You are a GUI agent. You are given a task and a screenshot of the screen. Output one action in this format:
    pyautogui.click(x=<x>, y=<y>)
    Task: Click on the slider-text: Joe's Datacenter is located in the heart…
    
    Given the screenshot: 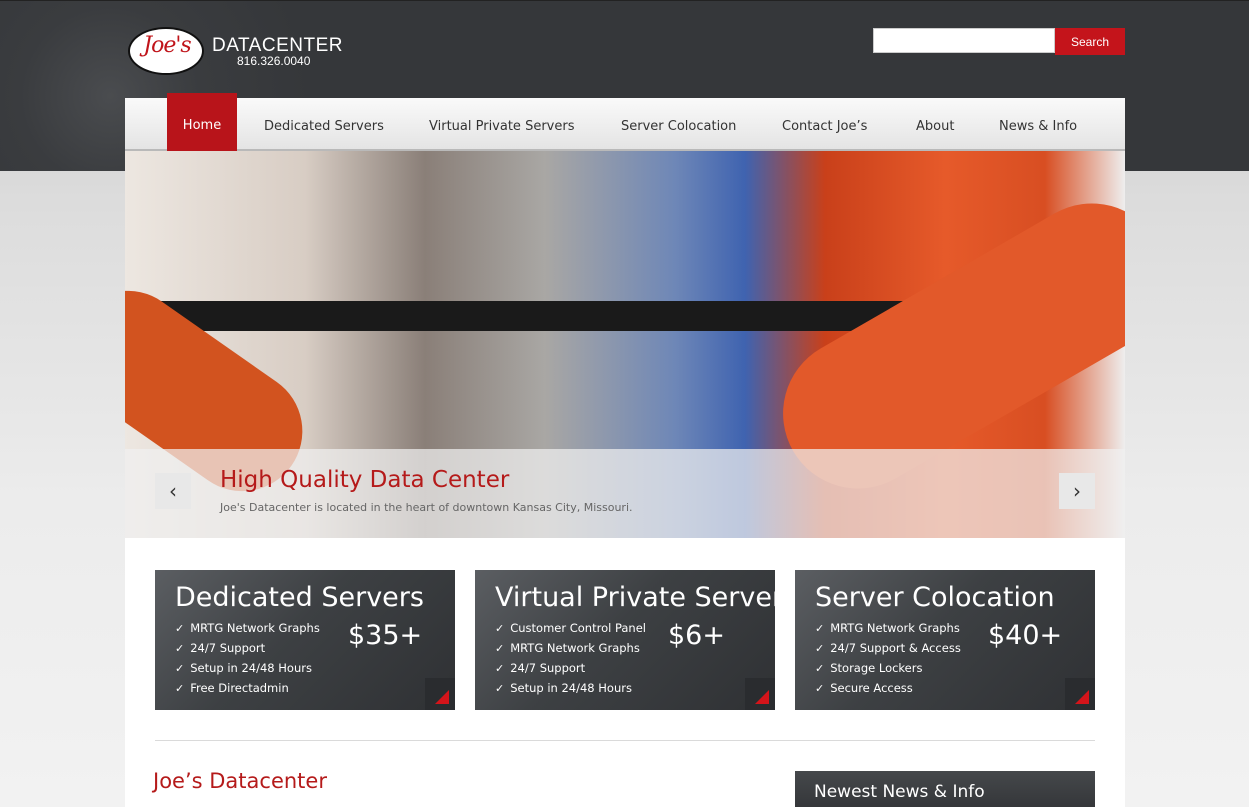 What is the action you would take?
    pyautogui.click(x=426, y=507)
    